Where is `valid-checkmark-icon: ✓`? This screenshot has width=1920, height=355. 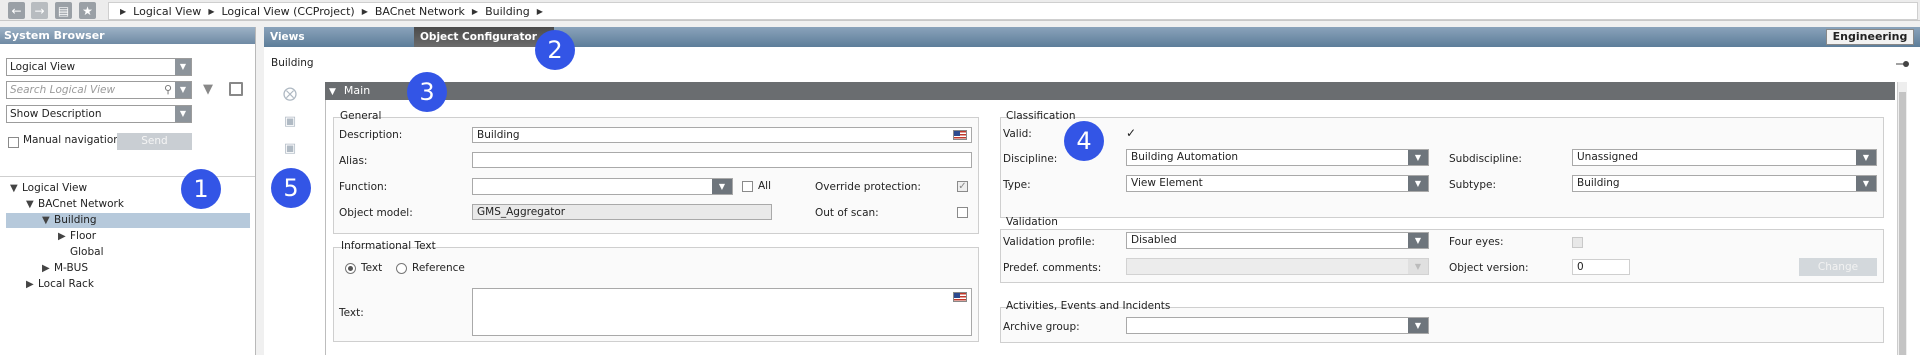 valid-checkmark-icon: ✓ is located at coordinates (1131, 133).